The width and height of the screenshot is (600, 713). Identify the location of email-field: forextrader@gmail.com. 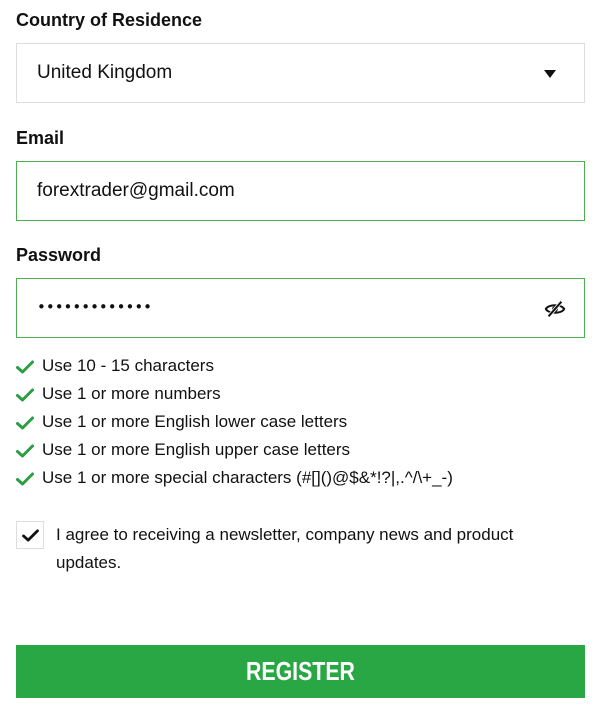
(300, 191).